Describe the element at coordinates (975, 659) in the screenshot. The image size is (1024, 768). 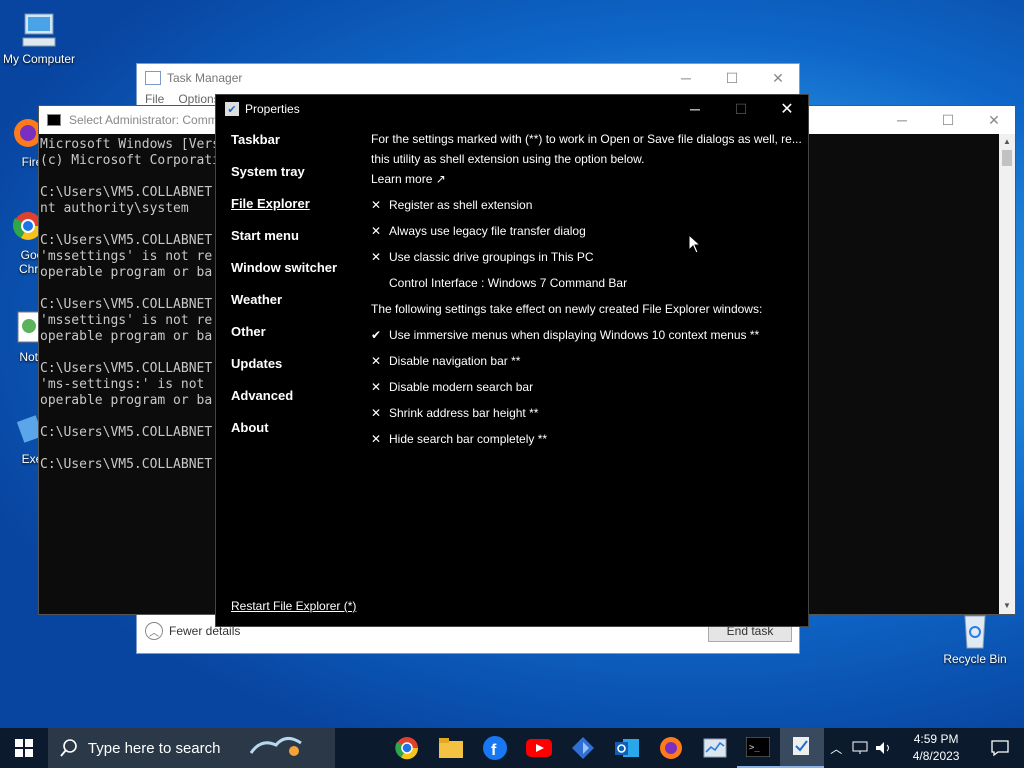
I see `desktop-icon-label: Recycle Bin` at that location.